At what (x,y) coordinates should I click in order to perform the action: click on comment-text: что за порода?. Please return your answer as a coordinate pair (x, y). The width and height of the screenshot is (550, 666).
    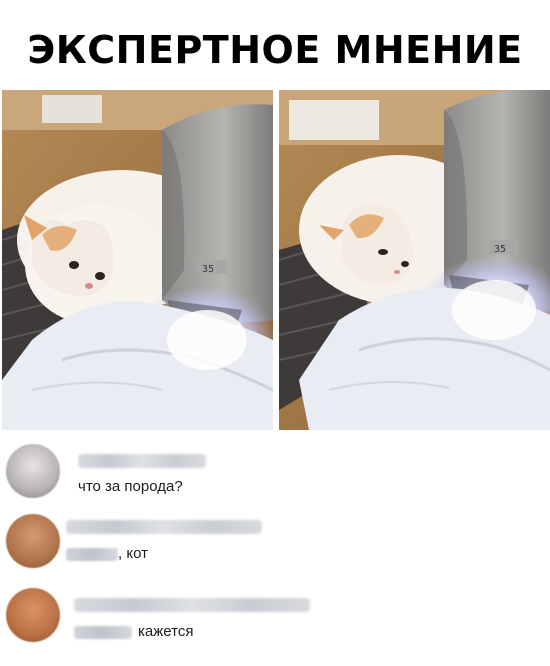
    Looking at the image, I should click on (130, 486).